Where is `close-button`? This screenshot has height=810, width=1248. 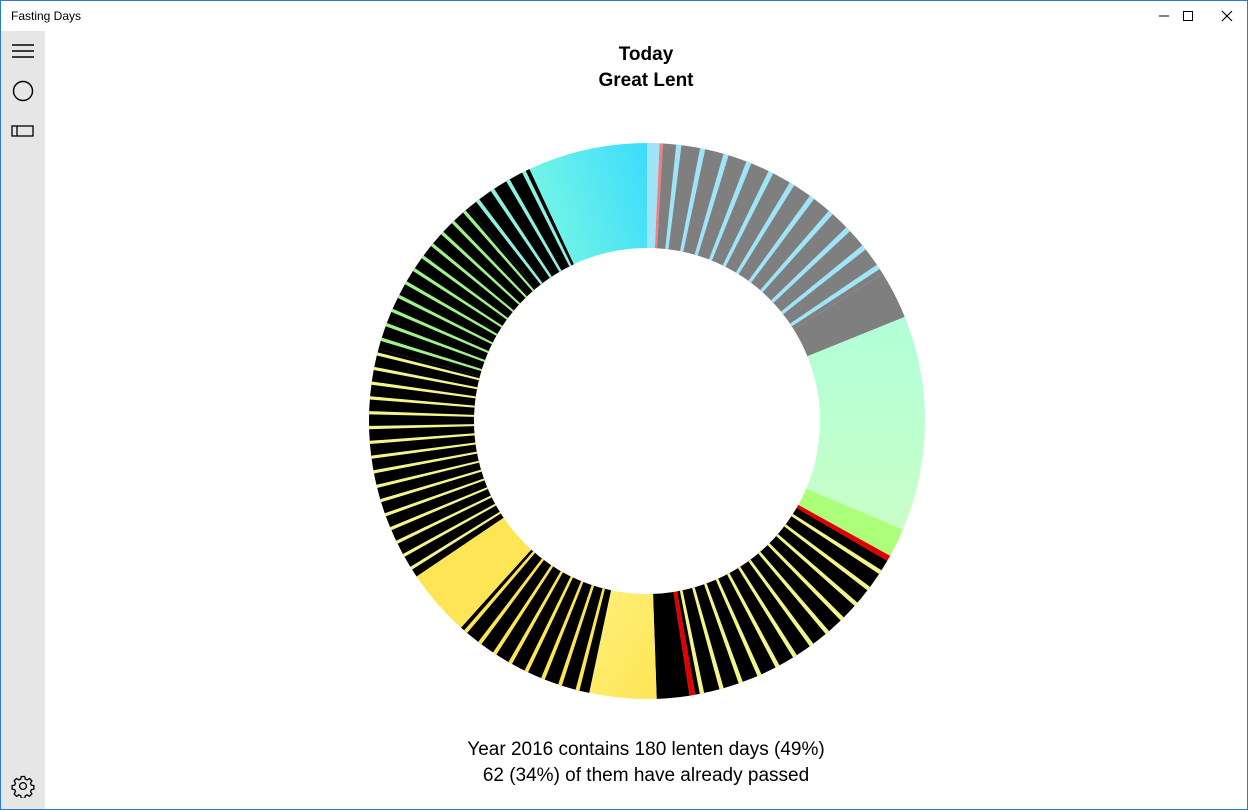 close-button is located at coordinates (1225, 16).